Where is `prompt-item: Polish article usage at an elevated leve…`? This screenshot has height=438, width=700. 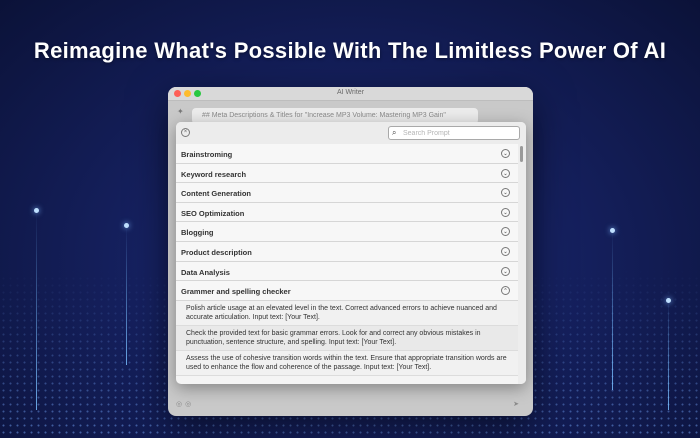 prompt-item: Polish article usage at an elevated leve… is located at coordinates (347, 313).